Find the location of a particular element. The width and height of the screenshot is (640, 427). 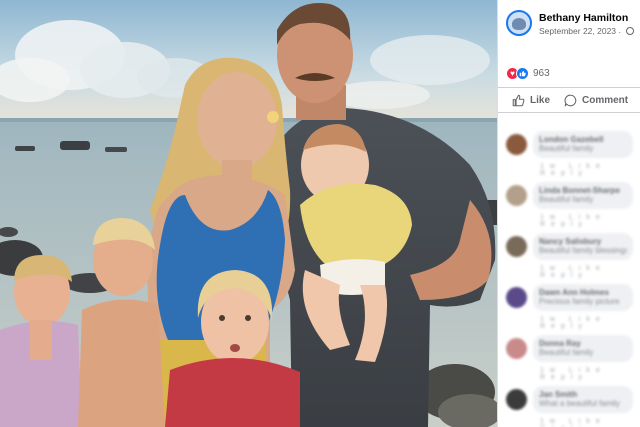

reaction-count: 963 is located at coordinates (541, 73).